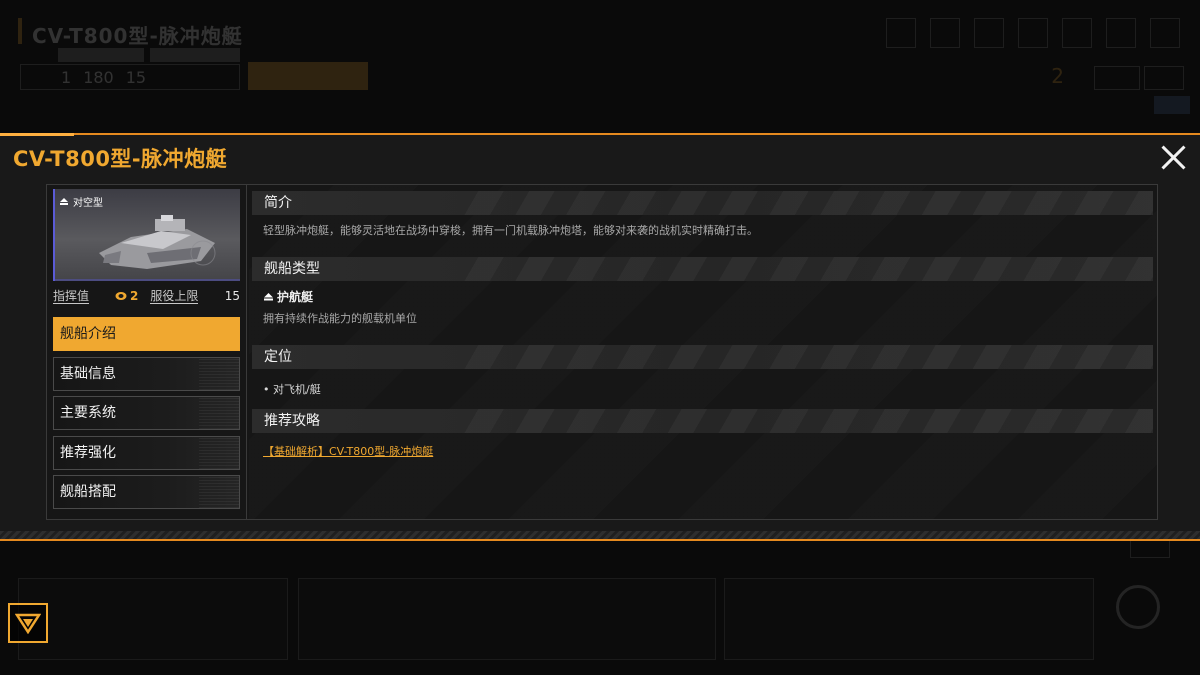  What do you see at coordinates (136, 77) in the screenshot?
I see `bg-stat: 15` at bounding box center [136, 77].